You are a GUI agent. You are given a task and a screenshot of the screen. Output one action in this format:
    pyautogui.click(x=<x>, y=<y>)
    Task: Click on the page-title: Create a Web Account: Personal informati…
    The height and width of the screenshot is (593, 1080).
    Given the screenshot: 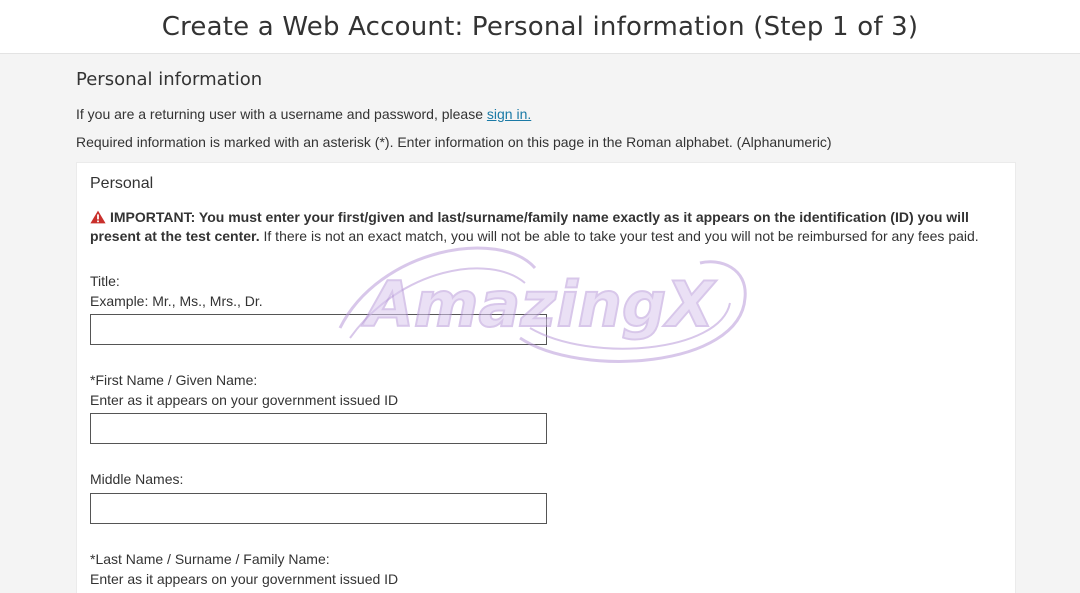 What is the action you would take?
    pyautogui.click(x=540, y=27)
    